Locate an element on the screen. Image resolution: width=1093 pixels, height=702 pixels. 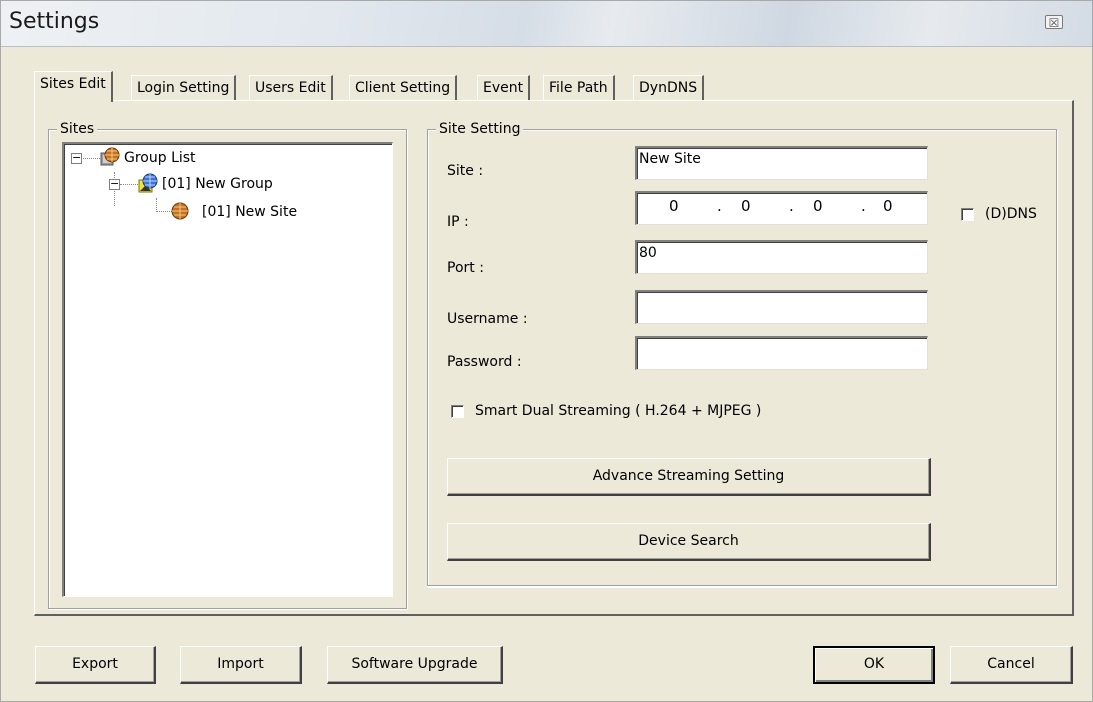
ddns-label: (D)DNS is located at coordinates (1011, 214).